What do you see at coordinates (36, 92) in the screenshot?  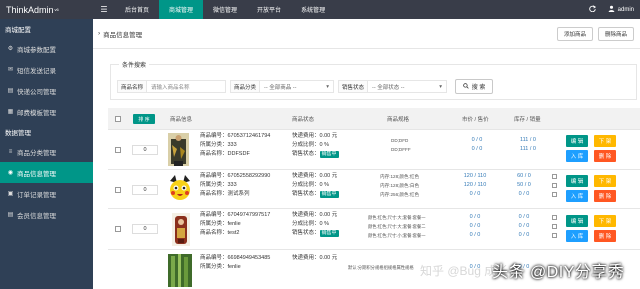 I see `sidebar-item-label: 快递公司管理` at bounding box center [36, 92].